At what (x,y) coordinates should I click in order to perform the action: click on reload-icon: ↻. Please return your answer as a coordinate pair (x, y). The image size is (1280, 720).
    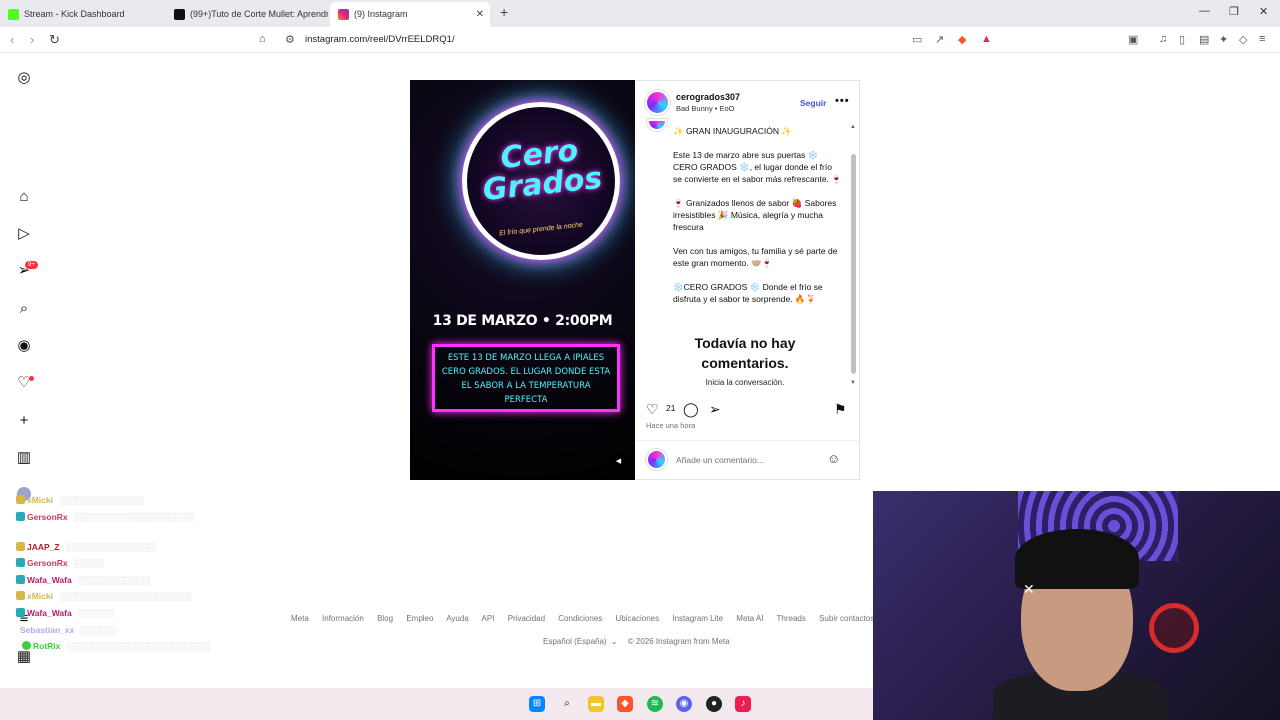
    Looking at the image, I should click on (54, 40).